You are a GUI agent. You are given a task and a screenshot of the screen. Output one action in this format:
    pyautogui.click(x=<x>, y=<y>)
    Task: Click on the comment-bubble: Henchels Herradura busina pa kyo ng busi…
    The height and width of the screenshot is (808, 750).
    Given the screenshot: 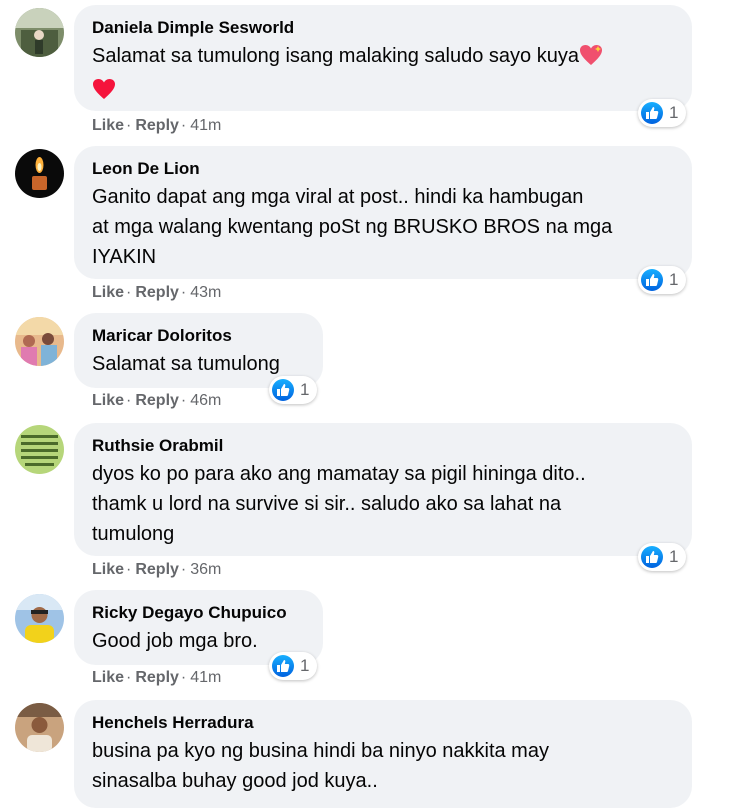 What is the action you would take?
    pyautogui.click(x=383, y=754)
    